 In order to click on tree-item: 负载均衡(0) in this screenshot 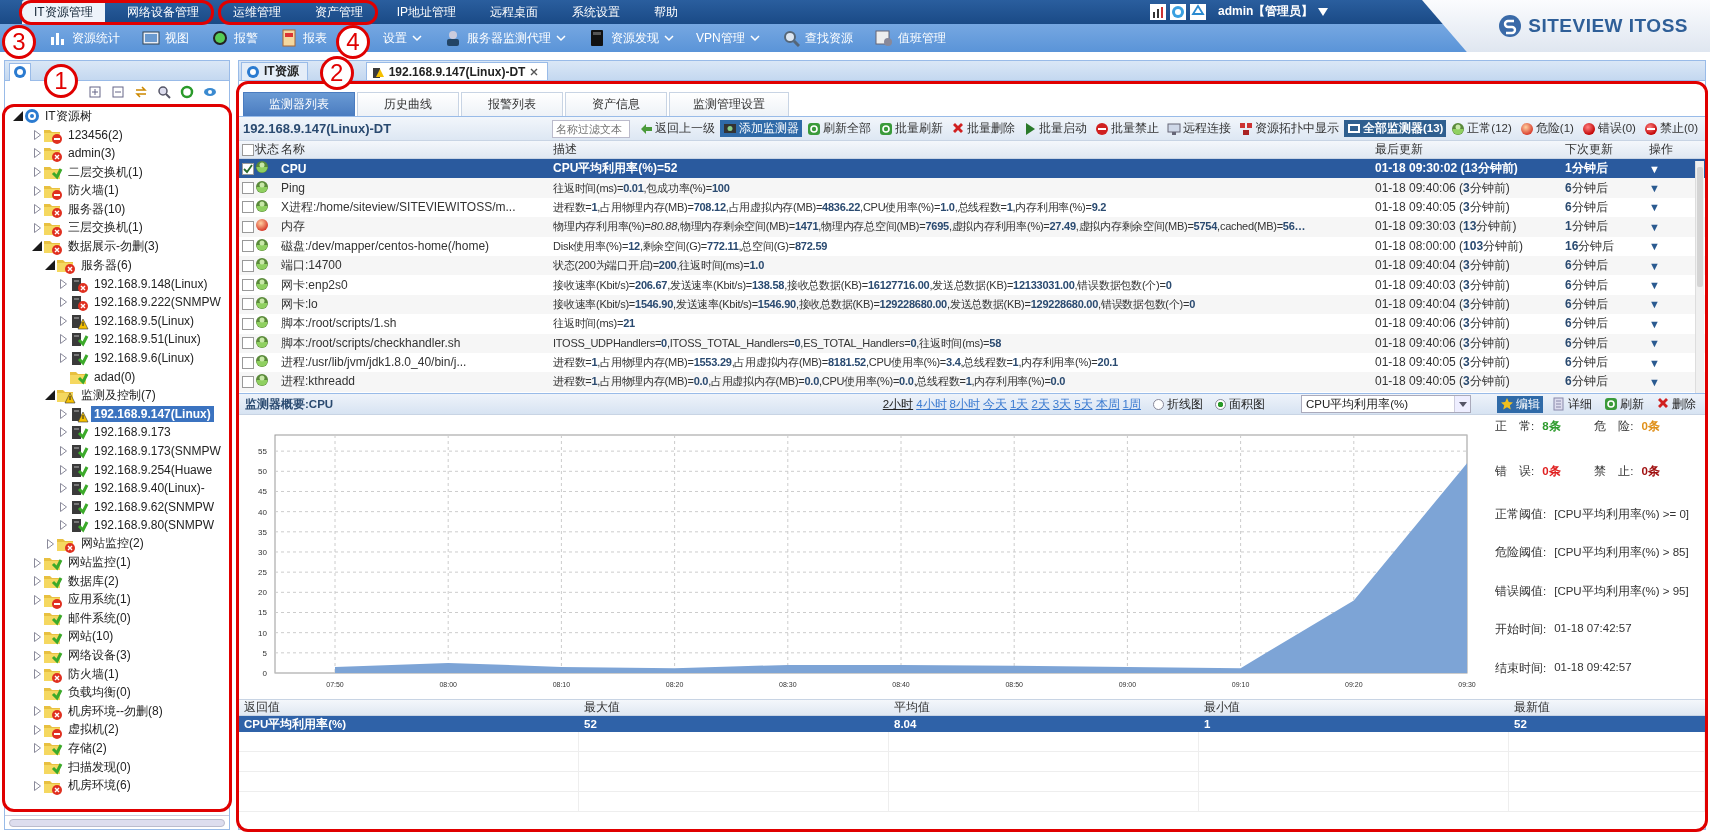, I will do `click(99, 693)`.